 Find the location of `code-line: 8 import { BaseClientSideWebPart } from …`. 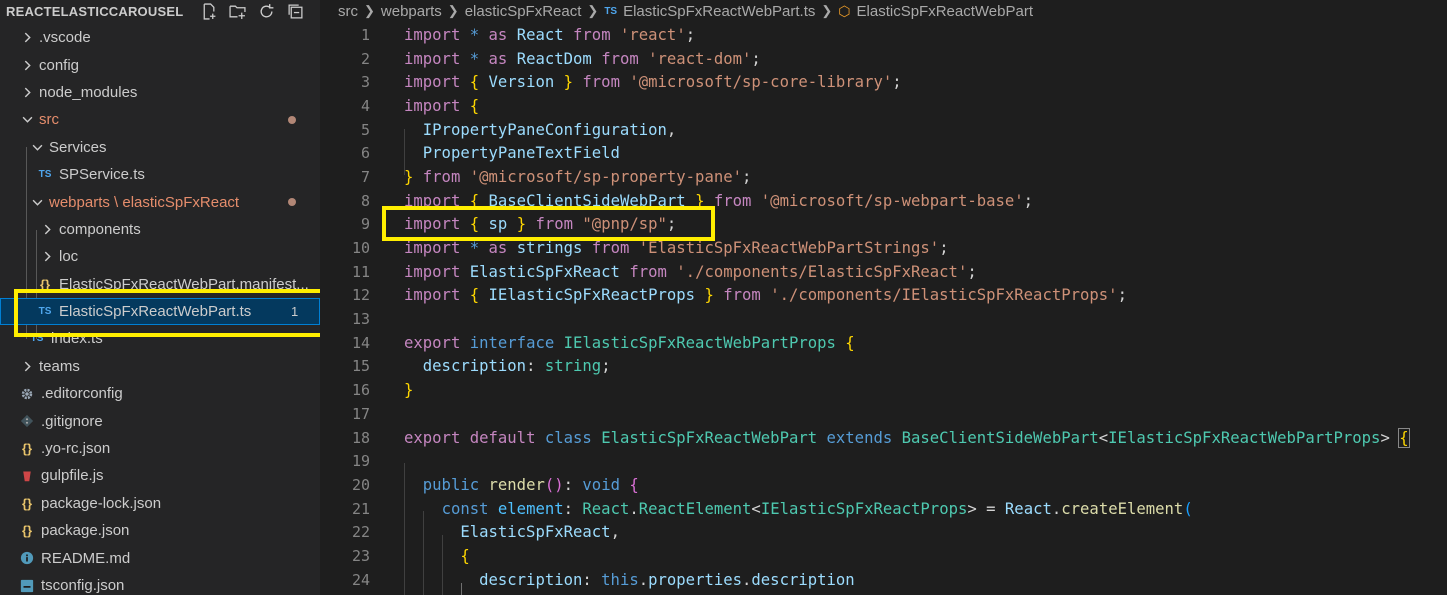

code-line: 8 import { BaseClientSideWebPart } from … is located at coordinates (883, 201).